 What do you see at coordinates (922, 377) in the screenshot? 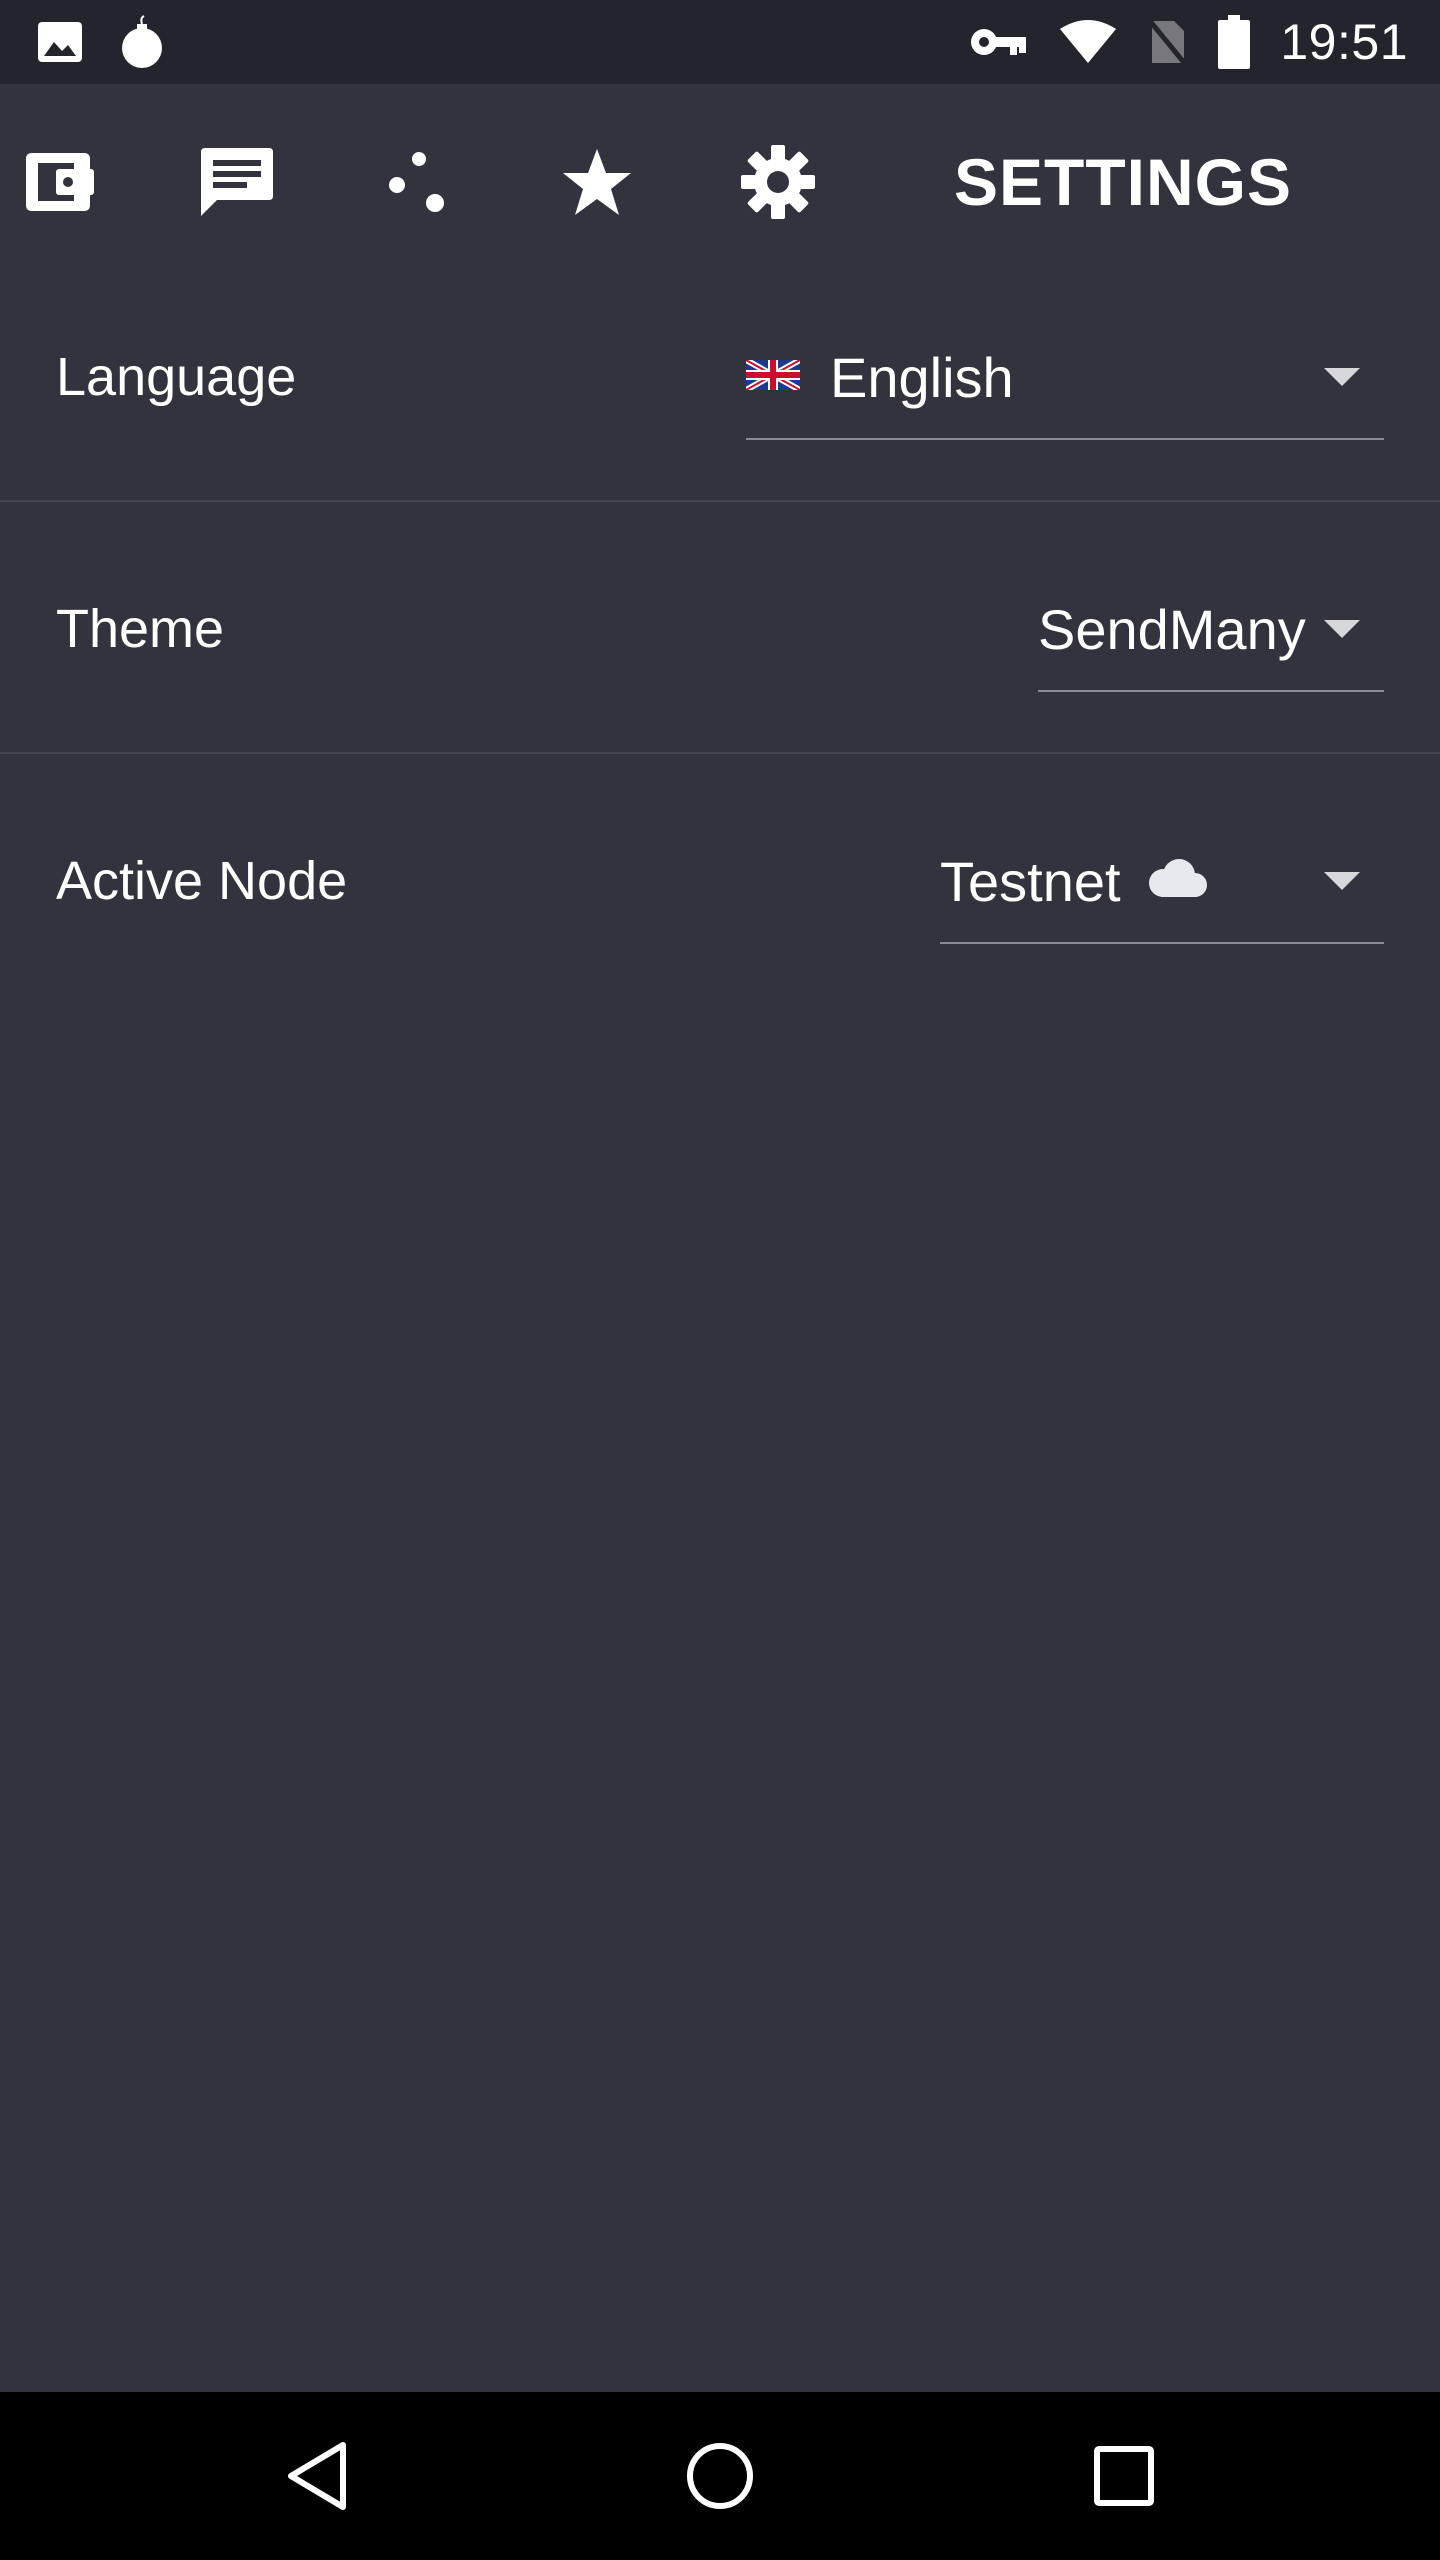
I see `language-value: English` at bounding box center [922, 377].